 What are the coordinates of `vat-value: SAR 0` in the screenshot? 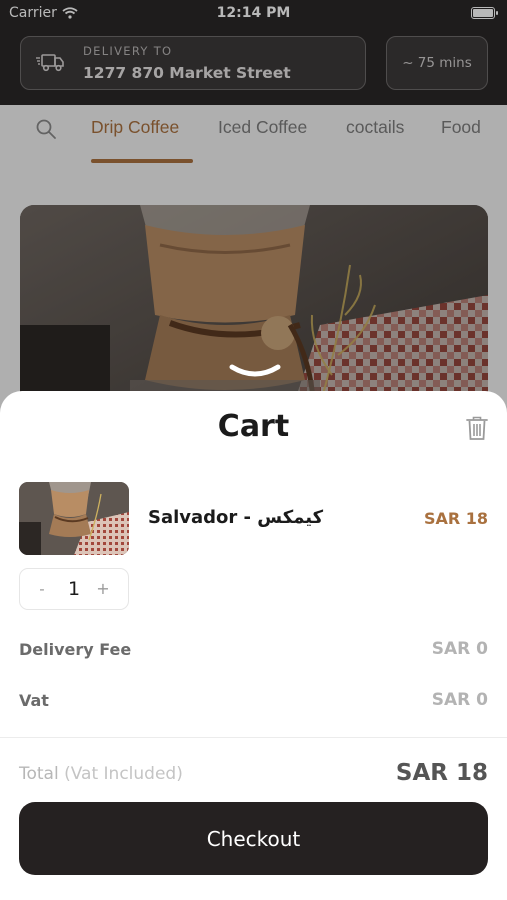 It's located at (459, 700).